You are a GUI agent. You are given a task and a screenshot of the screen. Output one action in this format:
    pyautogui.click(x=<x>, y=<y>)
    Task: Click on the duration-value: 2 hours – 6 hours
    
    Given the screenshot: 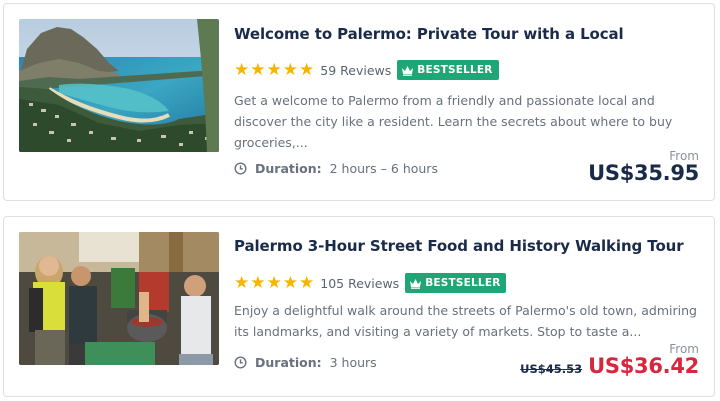 What is the action you would take?
    pyautogui.click(x=383, y=168)
    